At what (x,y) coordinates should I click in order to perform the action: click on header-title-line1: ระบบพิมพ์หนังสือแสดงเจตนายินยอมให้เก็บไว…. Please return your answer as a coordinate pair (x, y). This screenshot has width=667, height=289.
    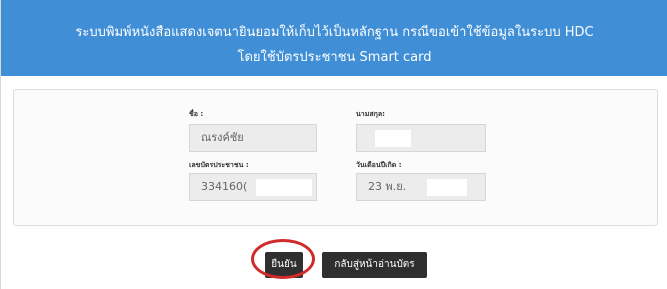
    Looking at the image, I should click on (334, 32).